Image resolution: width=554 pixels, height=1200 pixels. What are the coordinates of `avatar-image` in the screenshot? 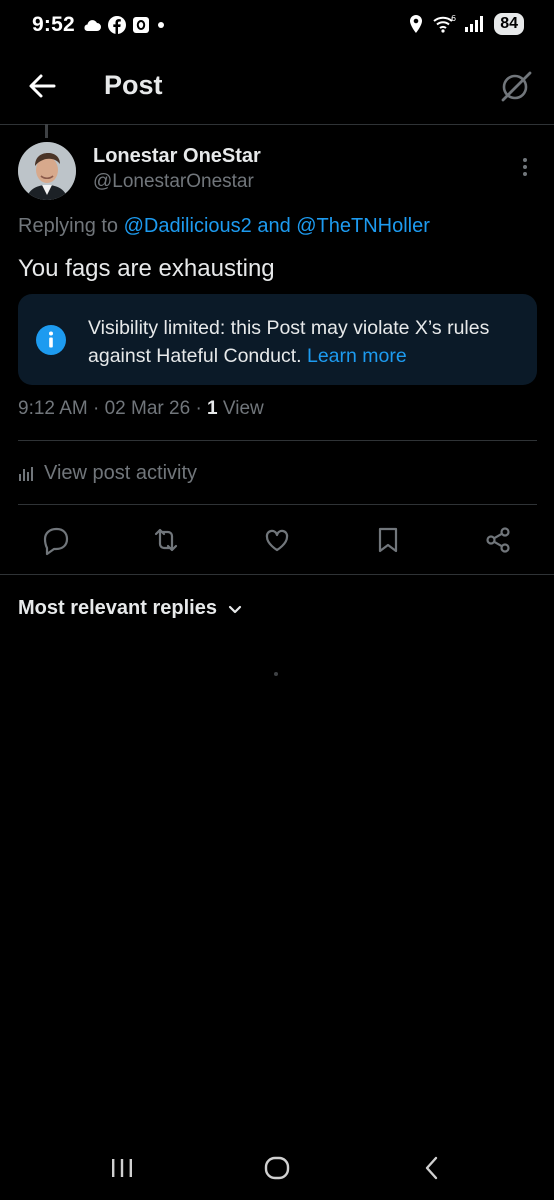 It's located at (47, 171).